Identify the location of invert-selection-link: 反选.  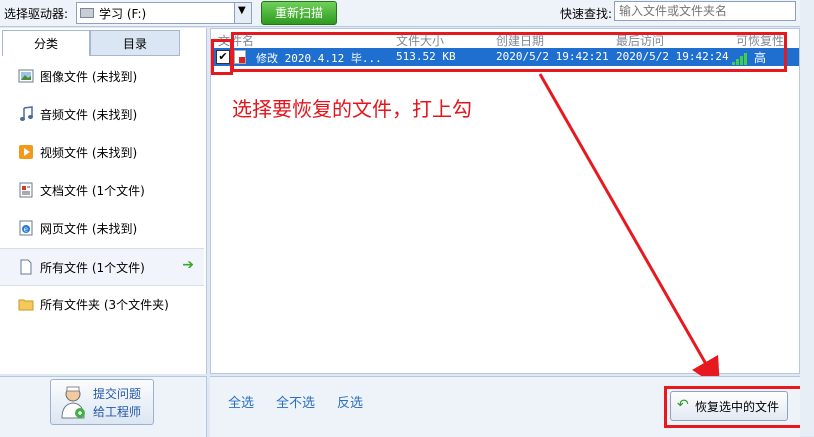
(350, 401).